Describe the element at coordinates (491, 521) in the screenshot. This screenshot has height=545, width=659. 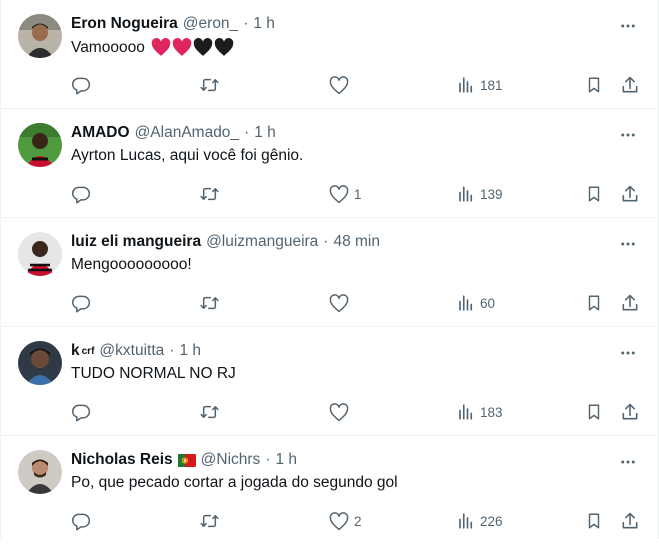
I see `view-count: 226` at that location.